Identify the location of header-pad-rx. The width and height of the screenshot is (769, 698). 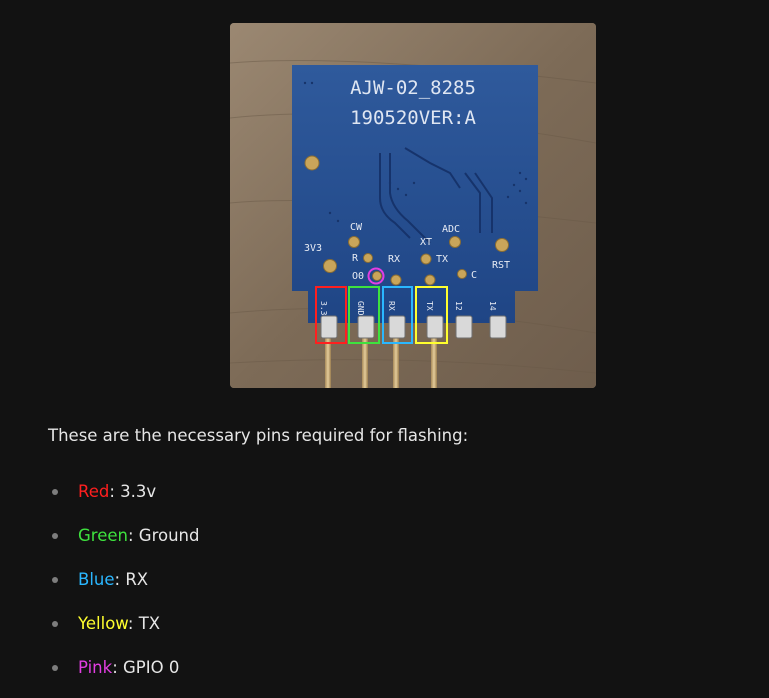
(397, 327).